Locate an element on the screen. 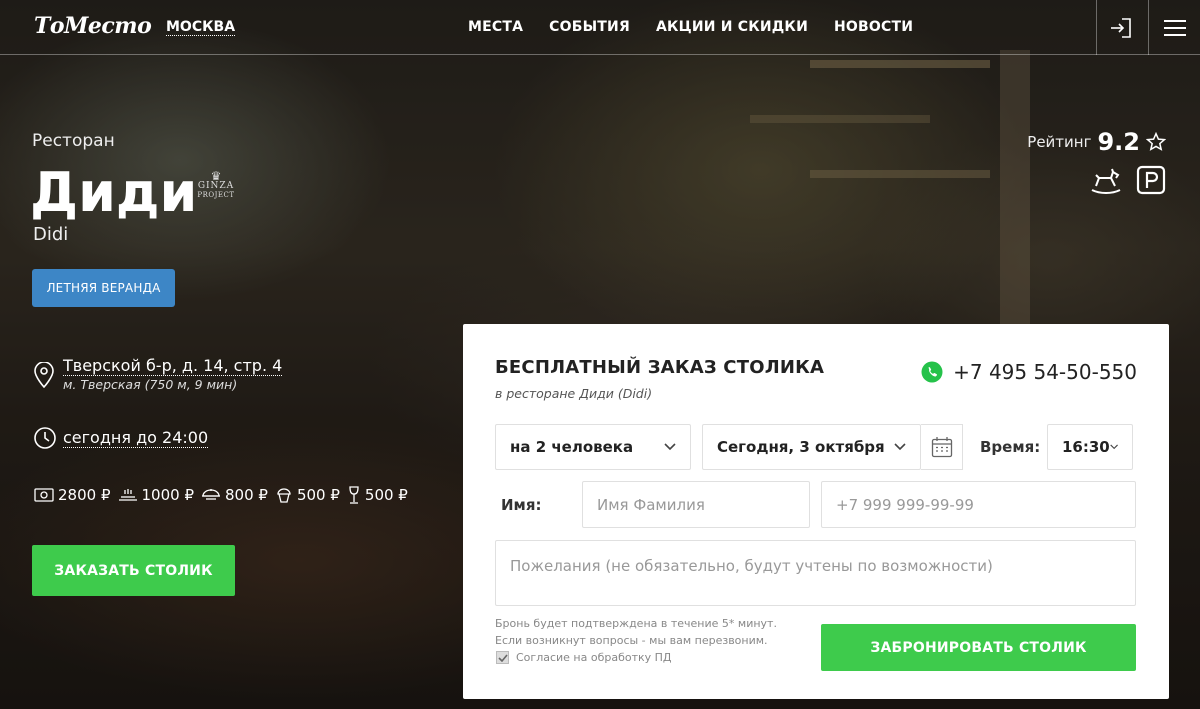  nav-item-news: НОВОСТИ is located at coordinates (873, 27).